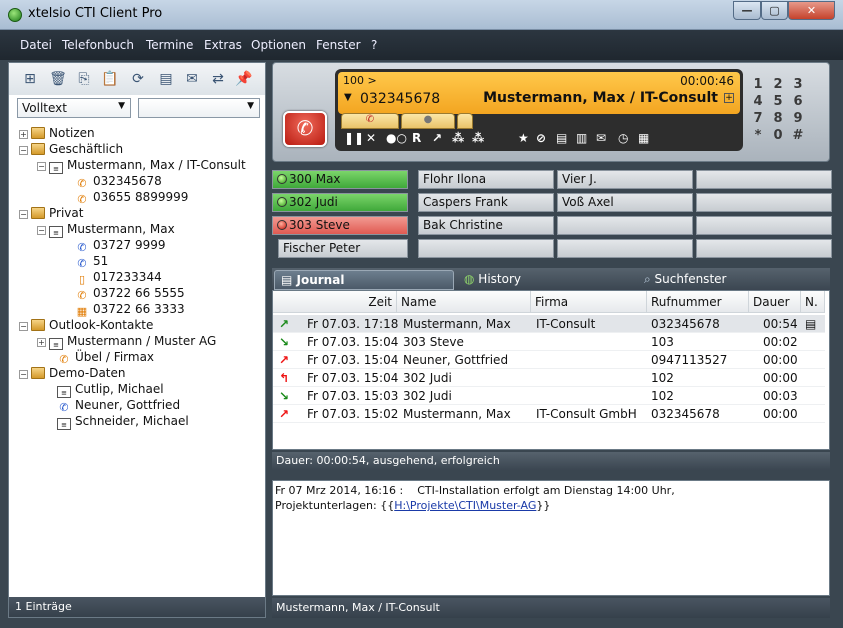 Image resolution: width=843 pixels, height=628 pixels. I want to click on maximize-button: ▢, so click(774, 10).